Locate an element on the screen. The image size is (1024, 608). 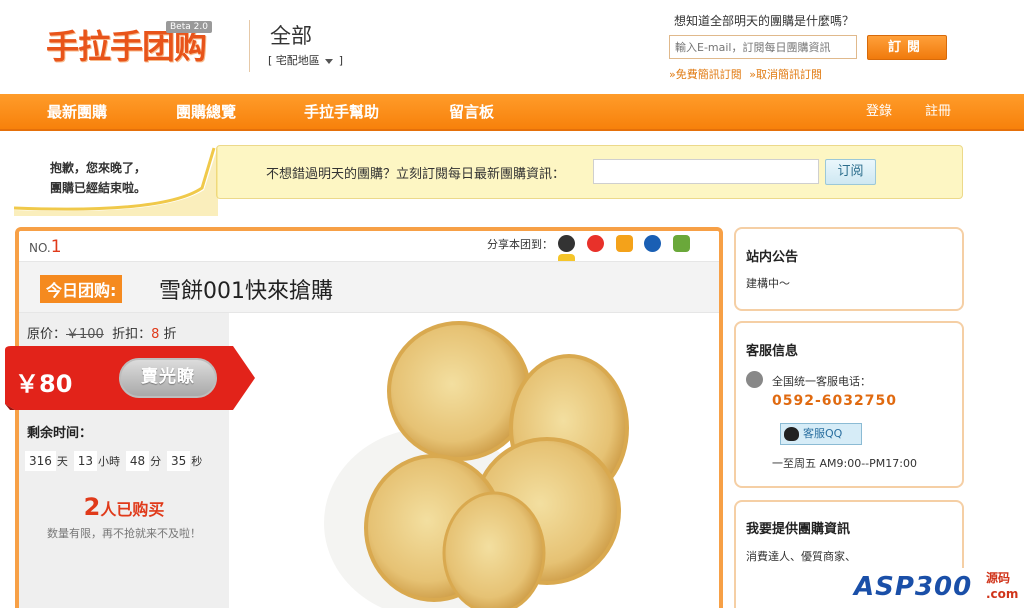
nav-item-latest: 最新團購 is located at coordinates (77, 112).